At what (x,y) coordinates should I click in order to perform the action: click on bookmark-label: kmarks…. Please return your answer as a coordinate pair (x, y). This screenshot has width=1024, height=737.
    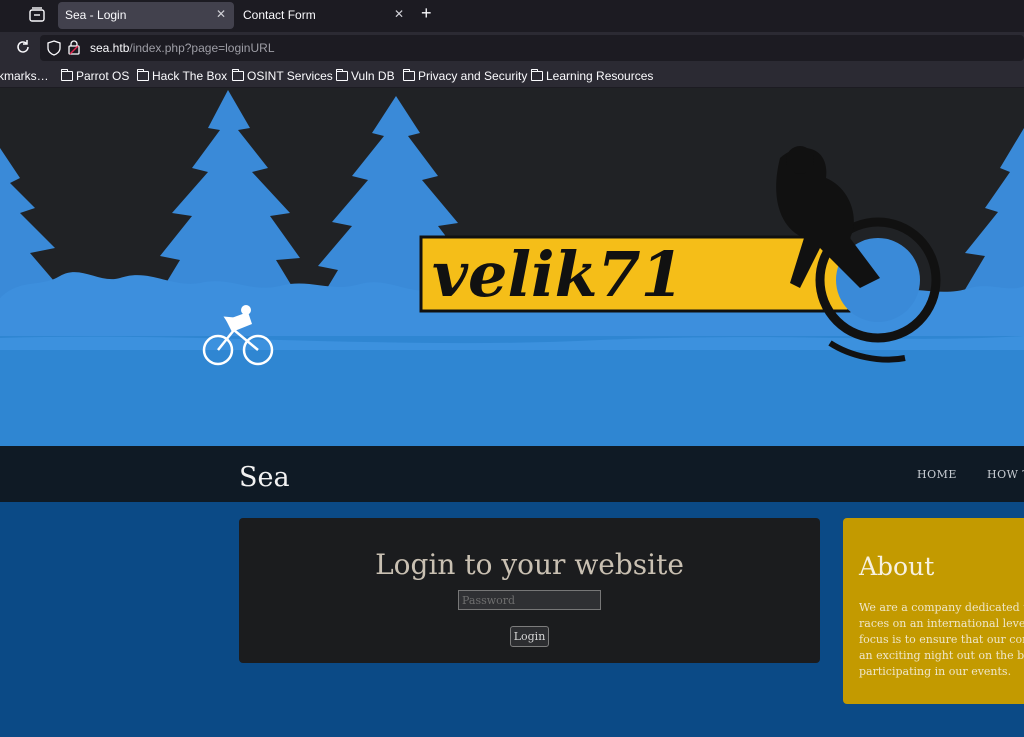
    Looking at the image, I should click on (24, 76).